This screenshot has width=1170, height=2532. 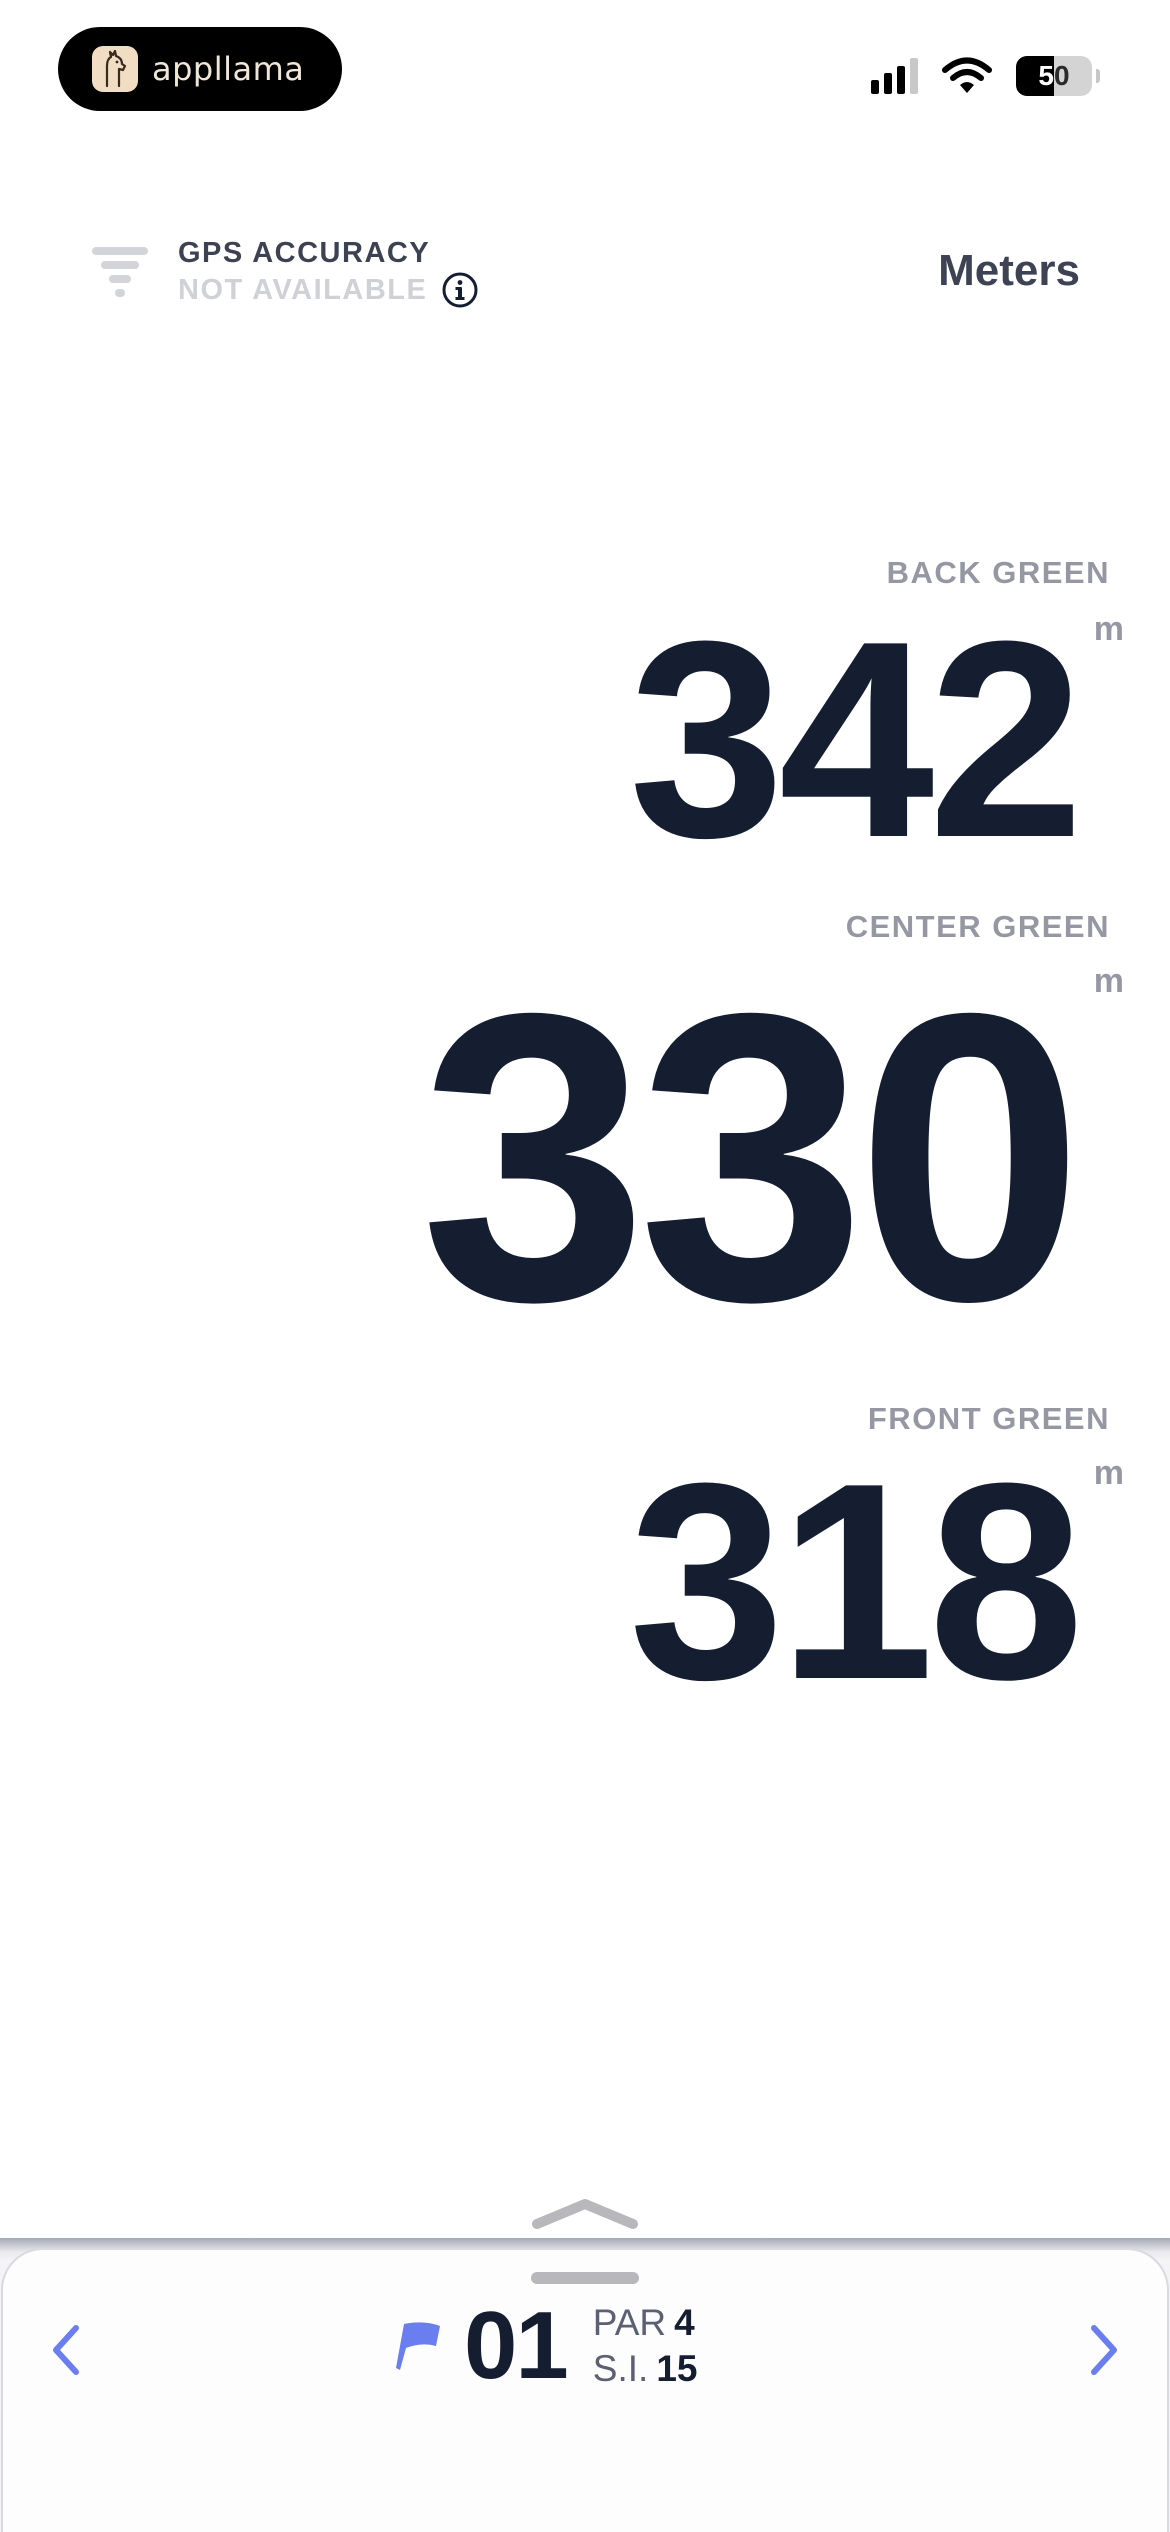 What do you see at coordinates (283, 272) in the screenshot?
I see `gps-accuracy: GPS ACCURACY NOT AVAILABLE` at bounding box center [283, 272].